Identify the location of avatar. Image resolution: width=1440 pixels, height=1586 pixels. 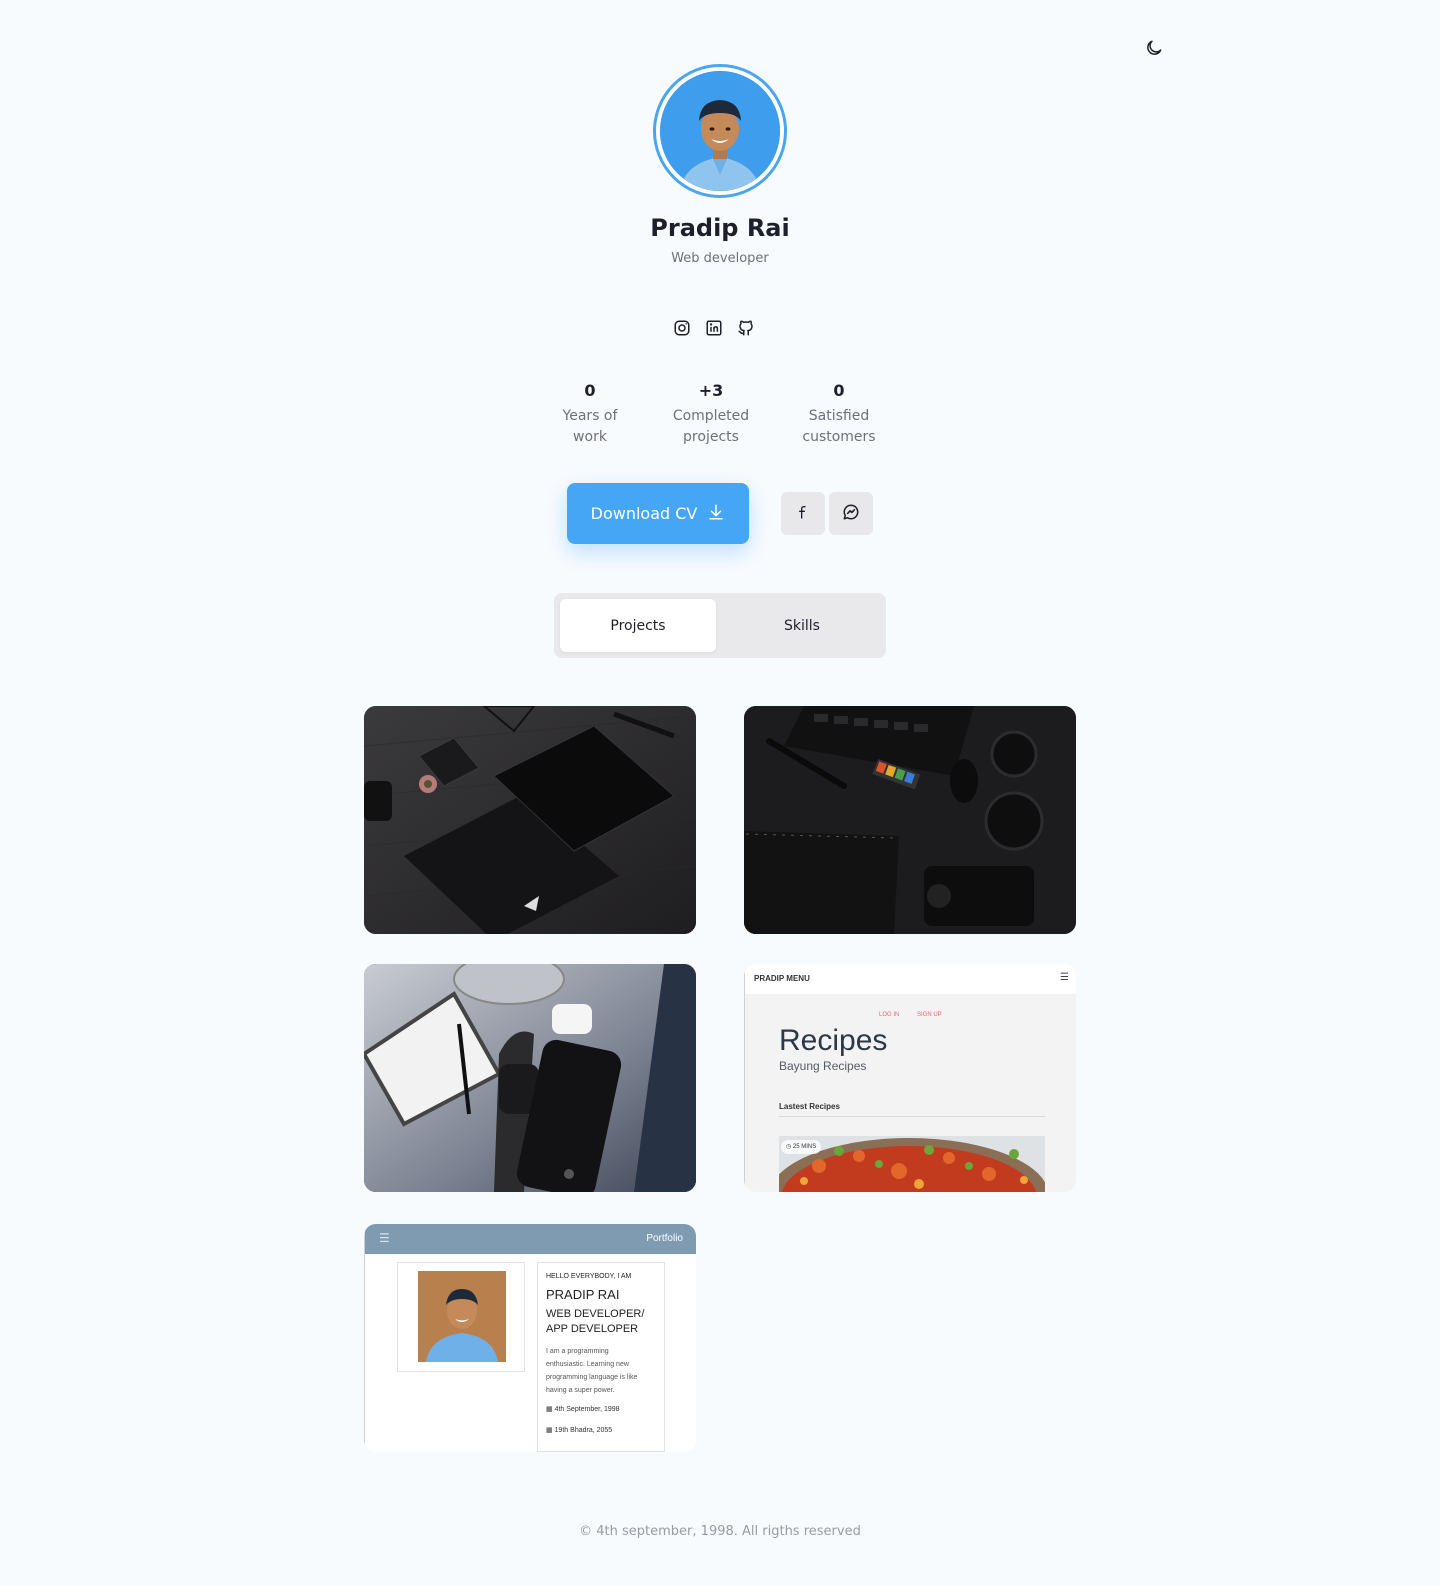
(720, 131).